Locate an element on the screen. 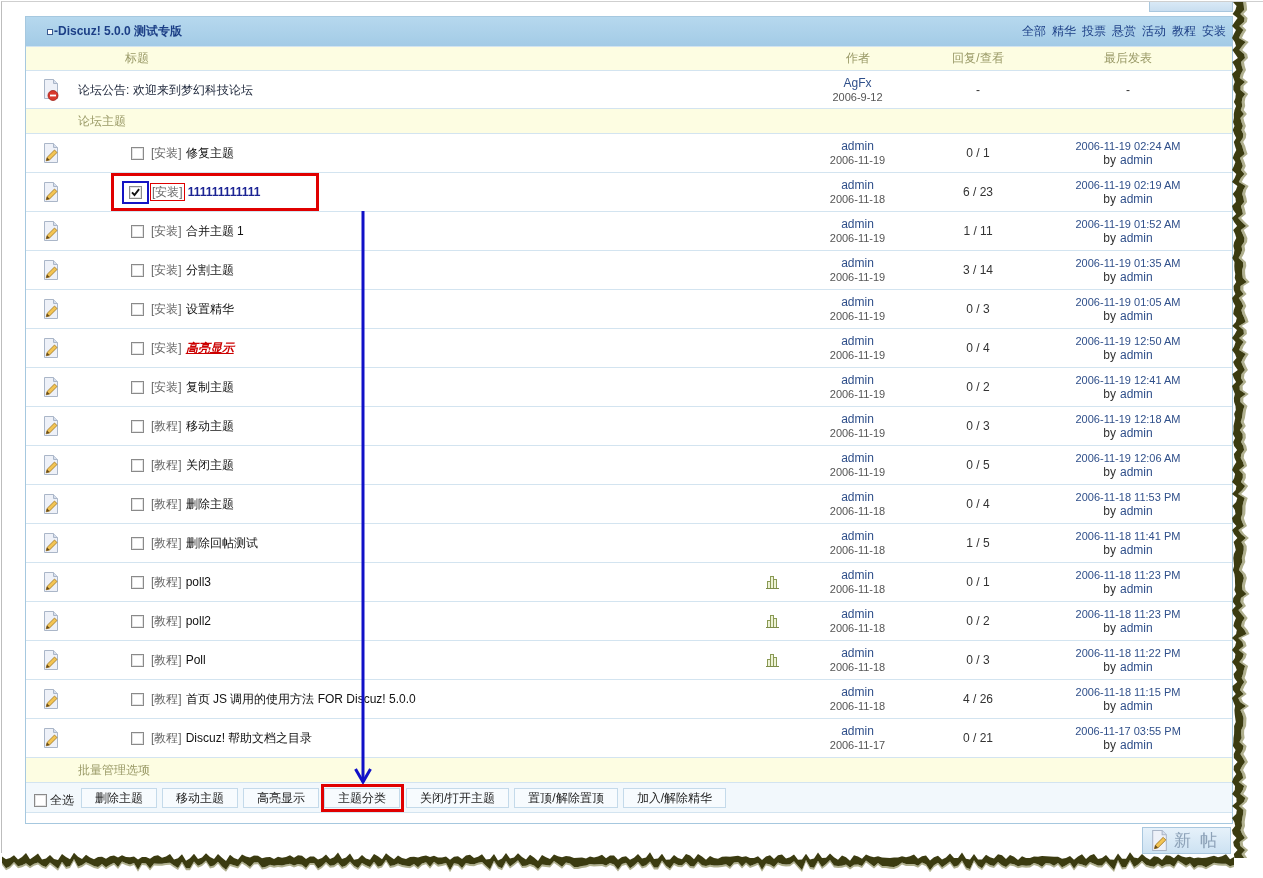 This screenshot has width=1263, height=878. last-post-time-link: 2006-11-18 11:53 PM is located at coordinates (1128, 497).